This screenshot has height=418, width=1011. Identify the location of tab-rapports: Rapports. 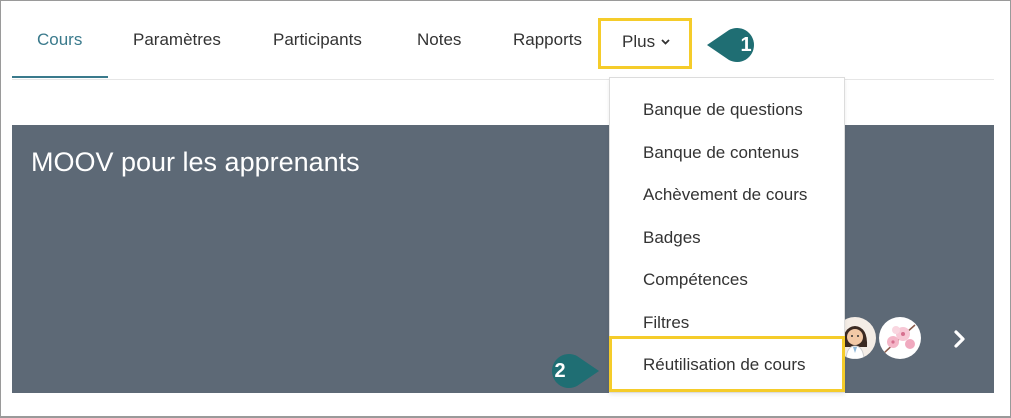
(547, 40).